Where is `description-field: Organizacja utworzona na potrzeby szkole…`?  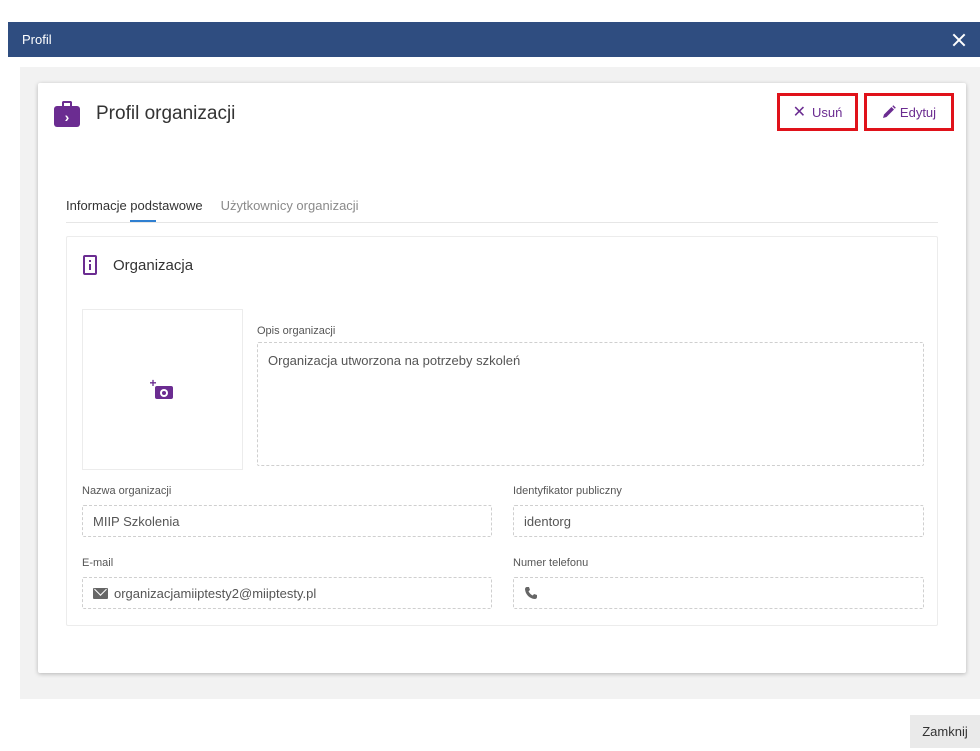 description-field: Organizacja utworzona na potrzeby szkole… is located at coordinates (590, 404).